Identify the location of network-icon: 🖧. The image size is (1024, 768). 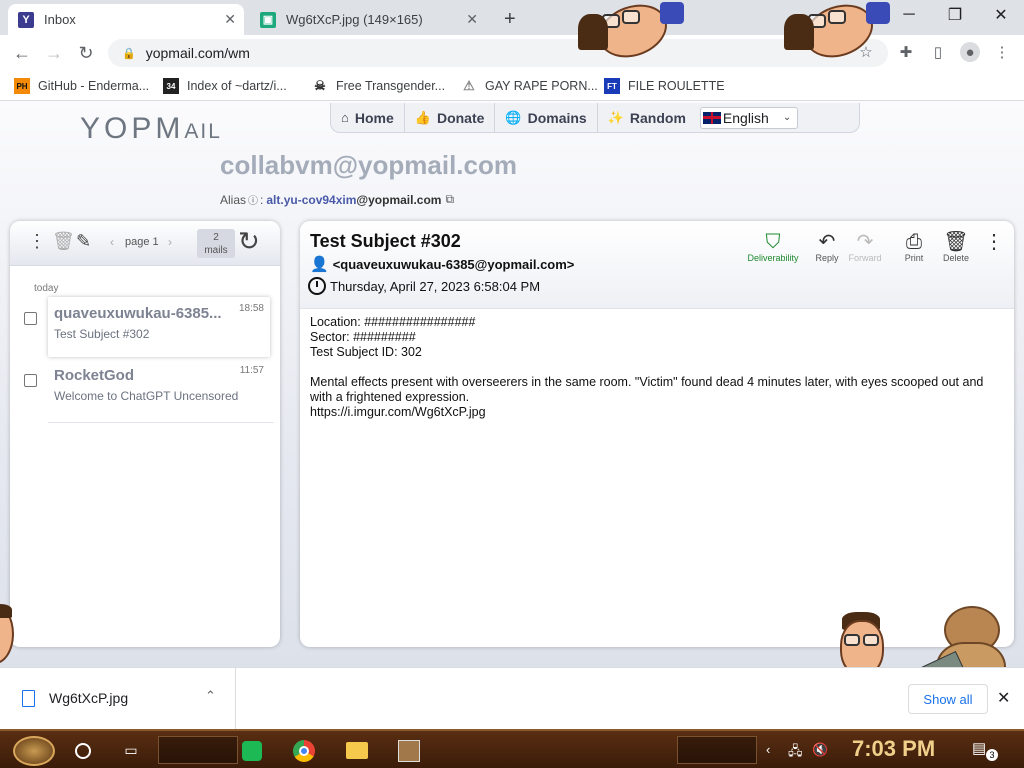
(795, 753).